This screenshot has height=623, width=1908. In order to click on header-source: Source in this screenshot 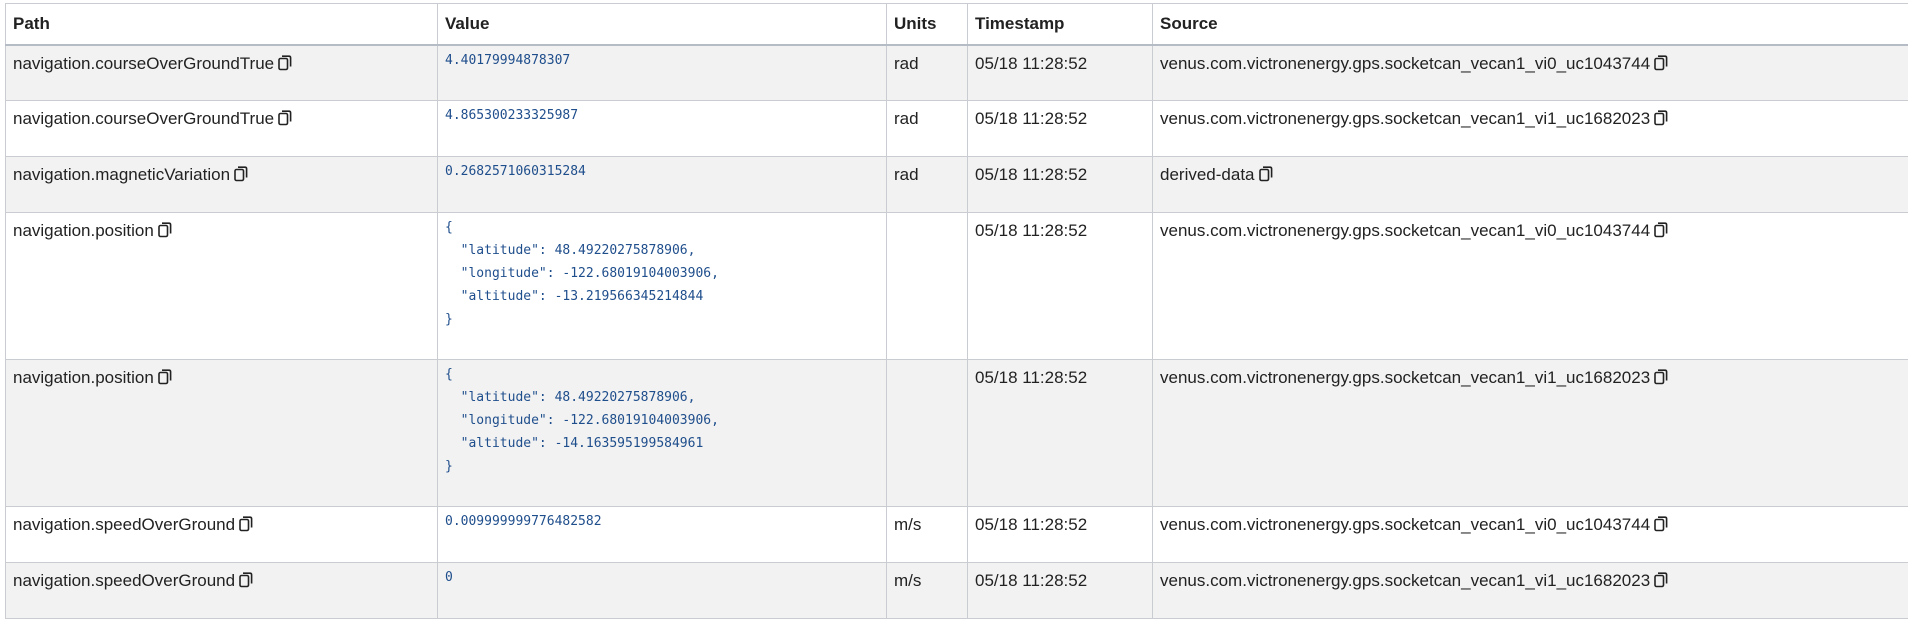, I will do `click(1530, 24)`.